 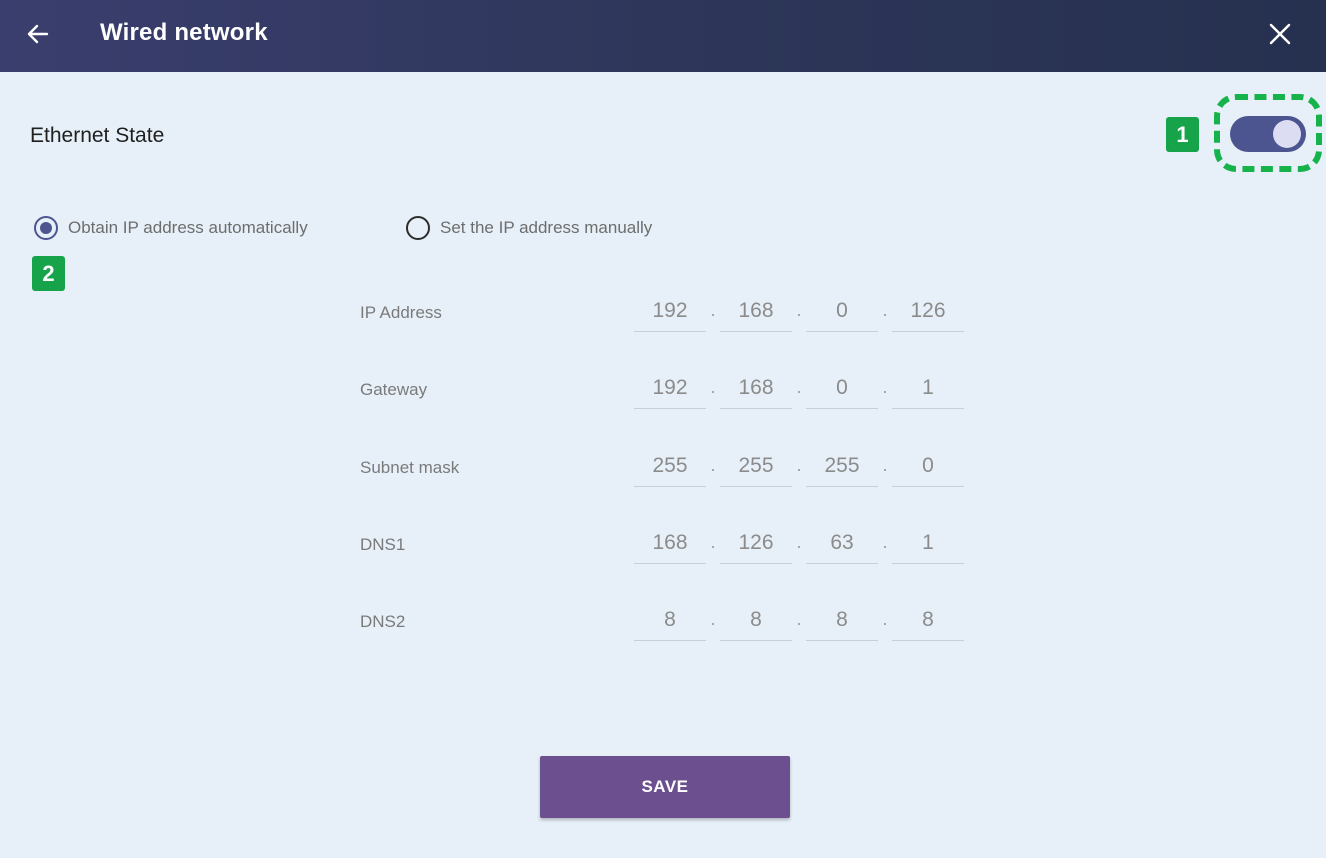 I want to click on dns2-octets: 8 . 8 . 8 . 8, so click(x=799, y=623).